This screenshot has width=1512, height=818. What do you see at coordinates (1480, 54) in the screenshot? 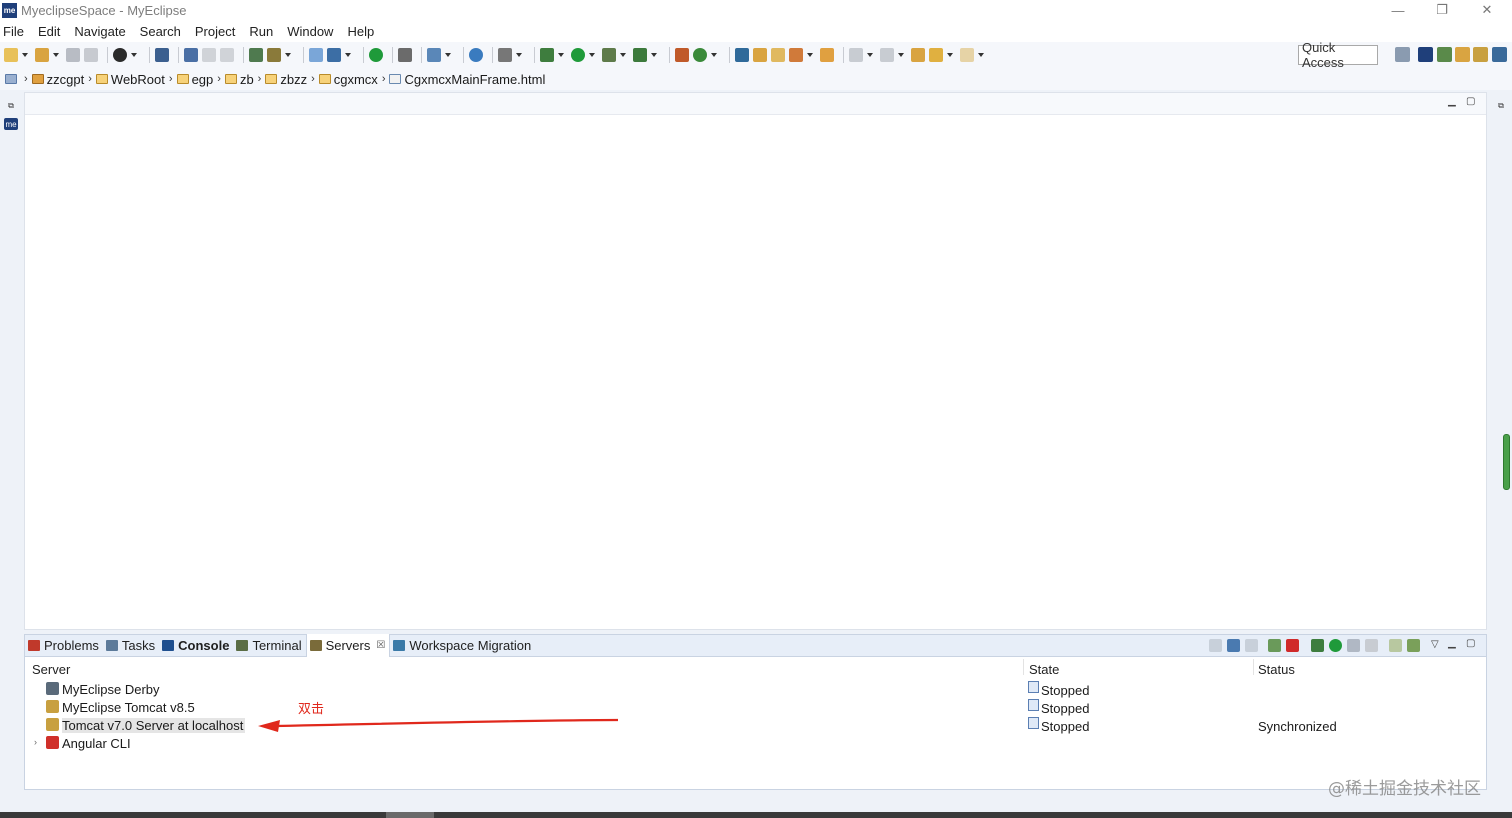
I see `team-perspective-icon` at bounding box center [1480, 54].